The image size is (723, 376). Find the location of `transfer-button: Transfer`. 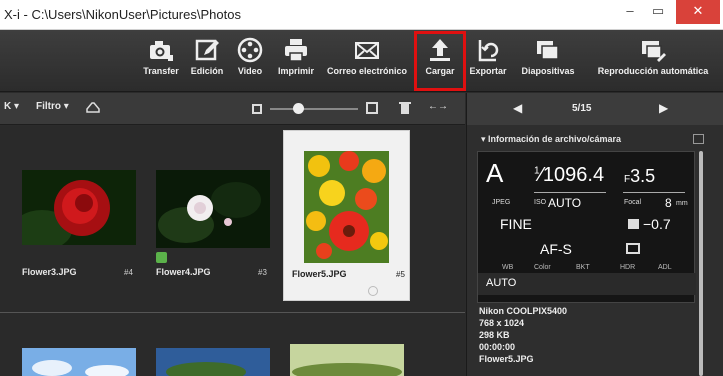

transfer-button: Transfer is located at coordinates (161, 61).